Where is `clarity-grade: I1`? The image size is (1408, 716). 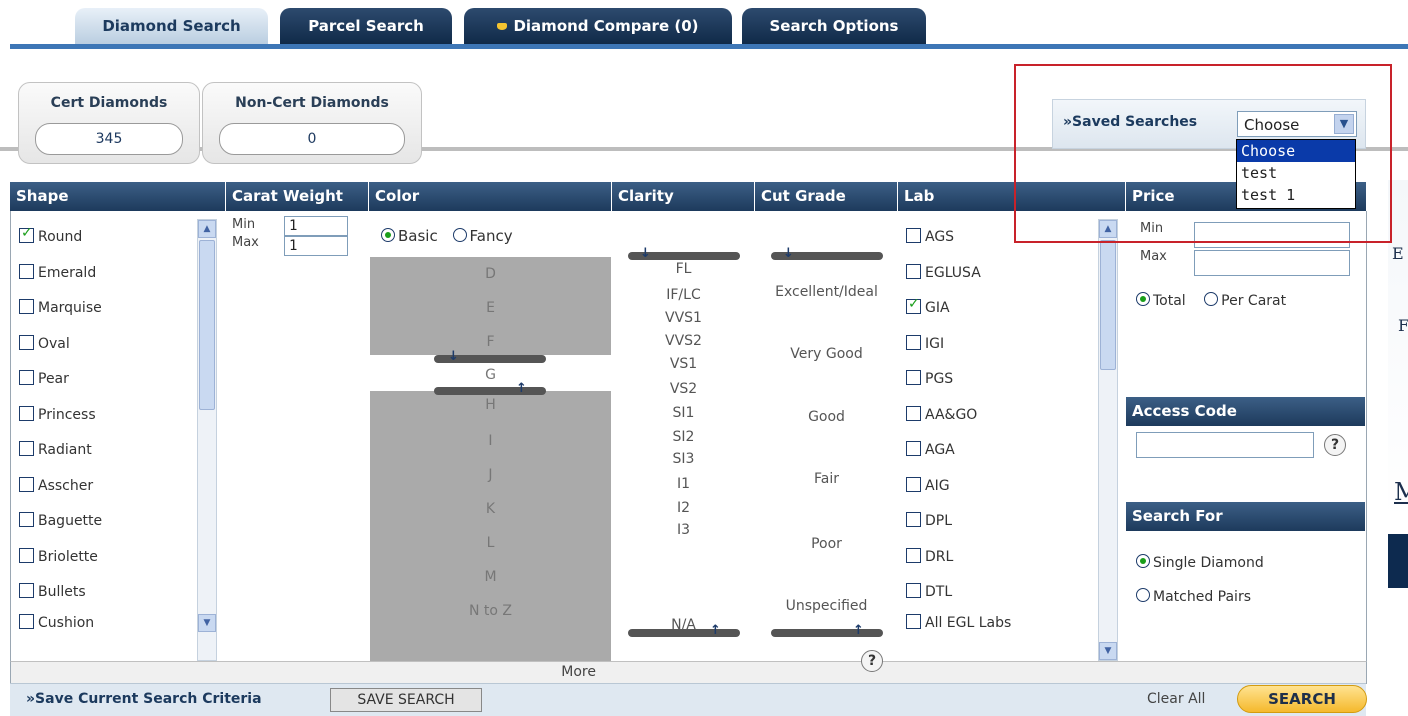 clarity-grade: I1 is located at coordinates (683, 484).